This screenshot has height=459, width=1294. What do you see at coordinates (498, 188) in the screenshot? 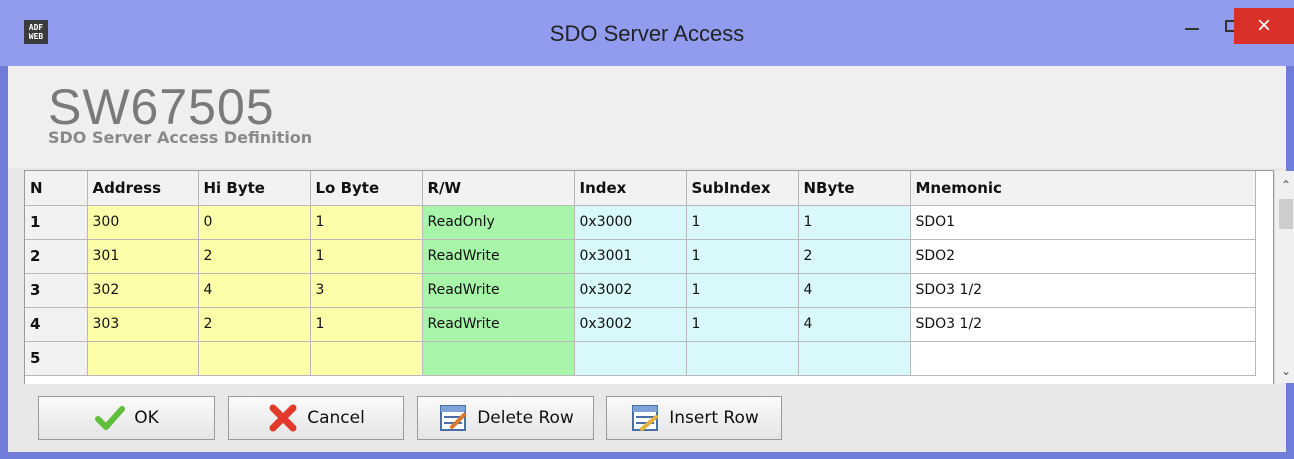
I see `column-header-rw: R/W` at bounding box center [498, 188].